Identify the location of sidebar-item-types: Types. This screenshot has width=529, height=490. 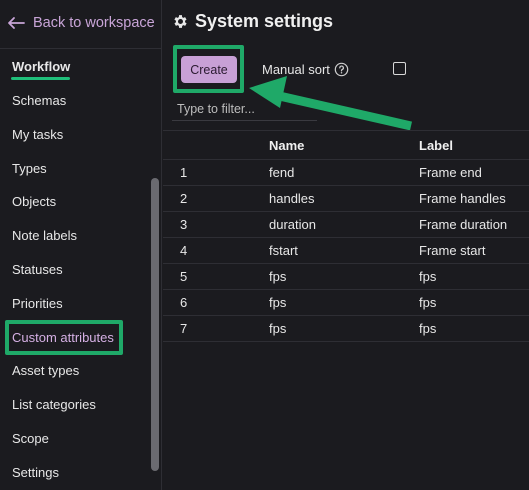
(29, 169).